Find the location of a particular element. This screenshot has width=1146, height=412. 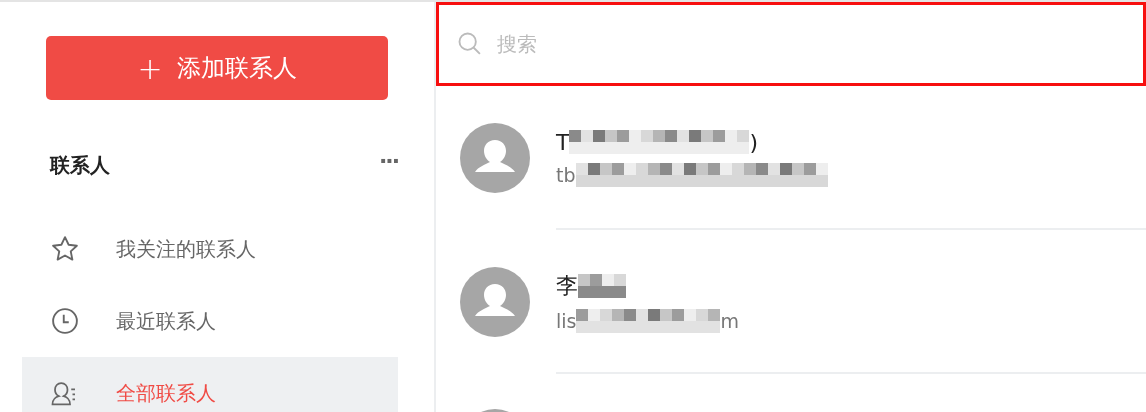

sidebar-item: 我关注的联系人 is located at coordinates (210, 249).